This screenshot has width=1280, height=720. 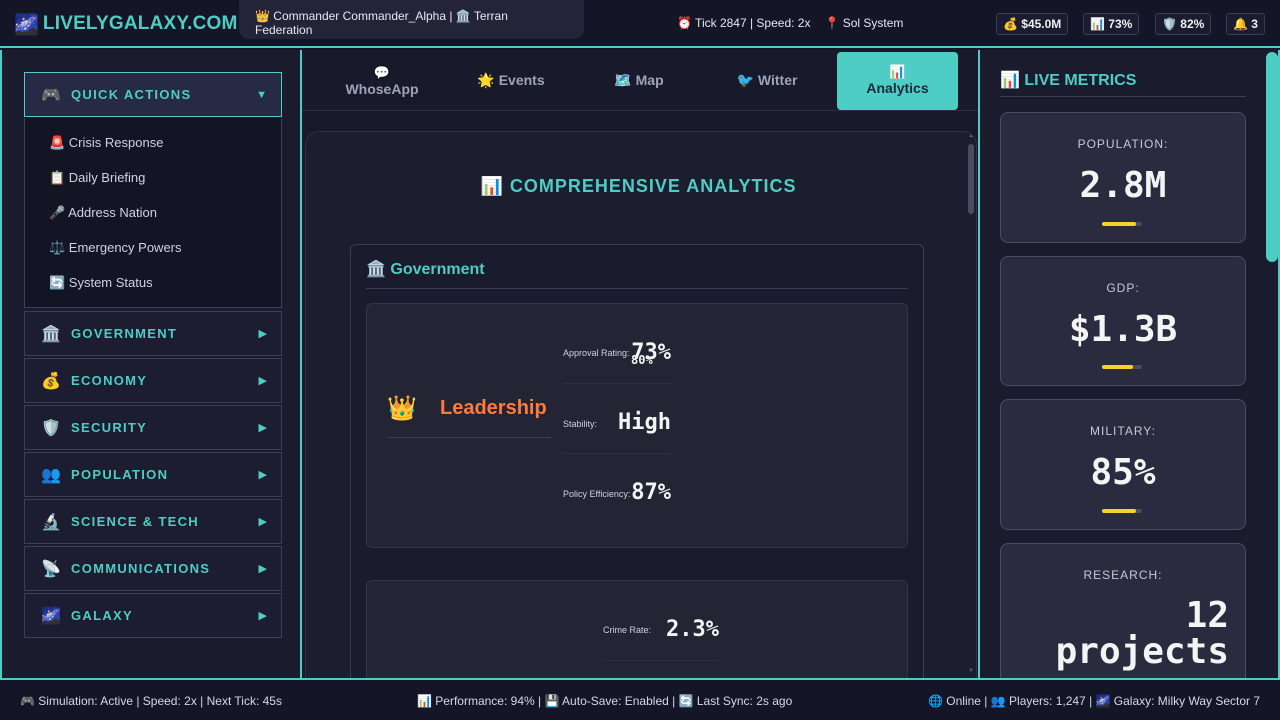 What do you see at coordinates (382, 89) in the screenshot?
I see `tab-label: WhoseApp` at bounding box center [382, 89].